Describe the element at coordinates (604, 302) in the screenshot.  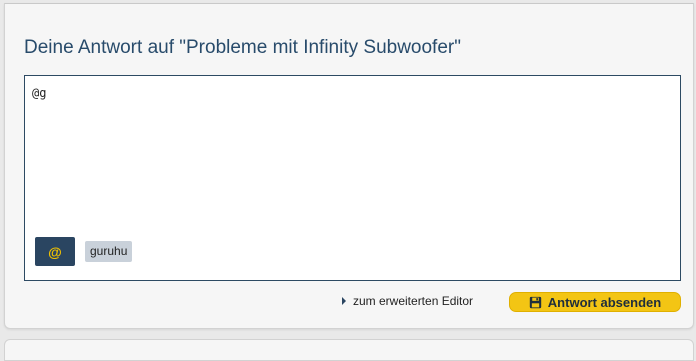
I see `submit-reply-label: Antwort absenden` at that location.